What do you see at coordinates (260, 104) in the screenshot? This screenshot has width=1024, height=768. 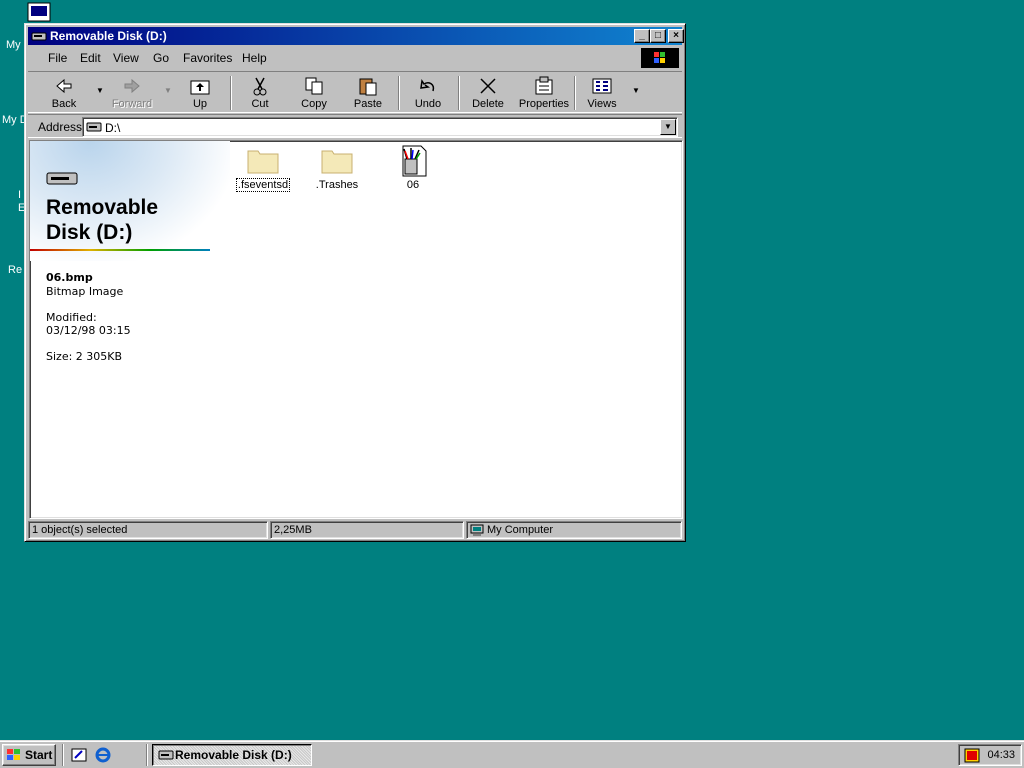 I see `cut-label: Cut` at bounding box center [260, 104].